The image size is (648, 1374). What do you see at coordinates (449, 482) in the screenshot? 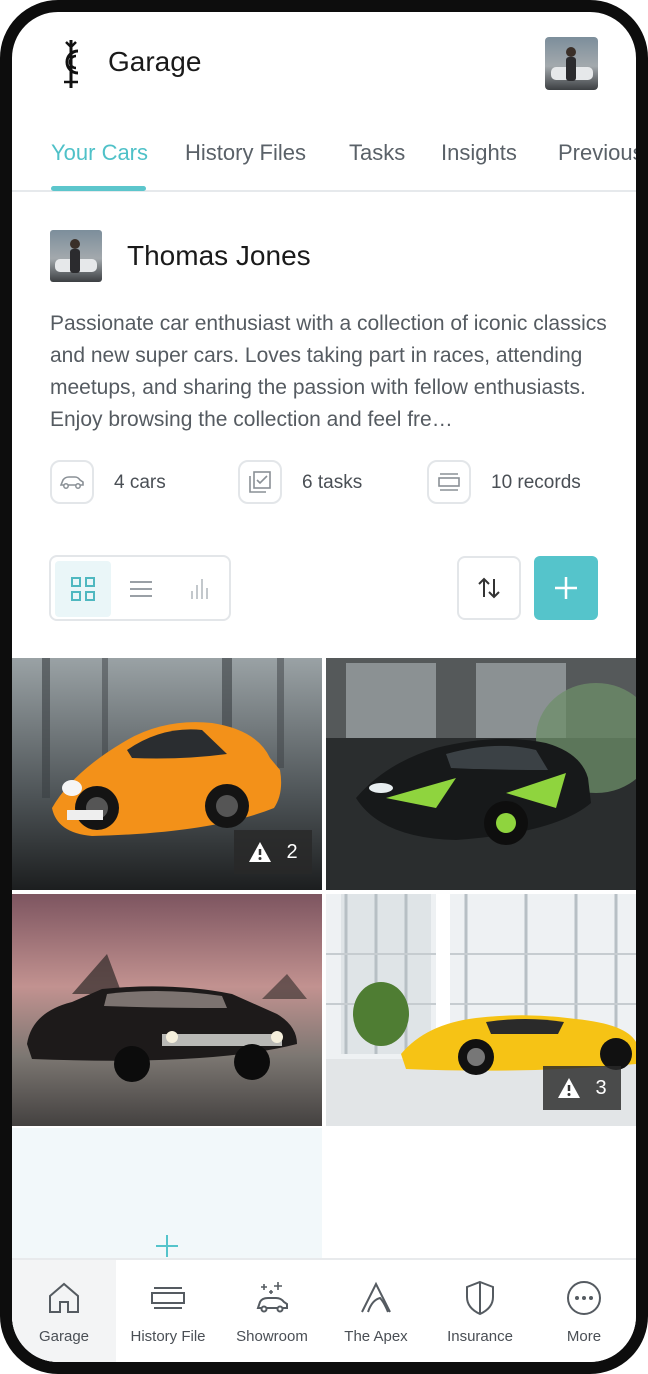
I see `records-icon` at bounding box center [449, 482].